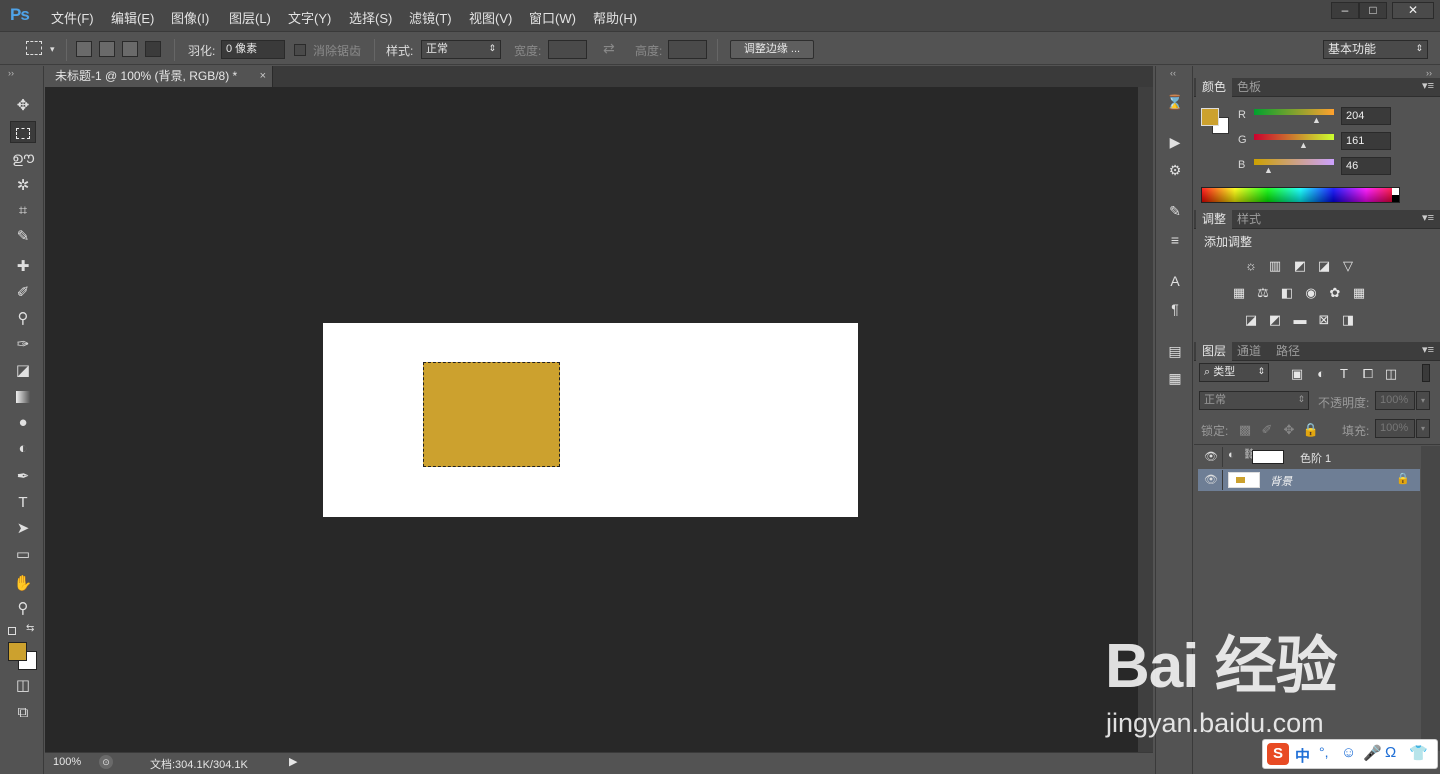  I want to click on paragraph-panel-icon: ¶, so click(1175, 309).